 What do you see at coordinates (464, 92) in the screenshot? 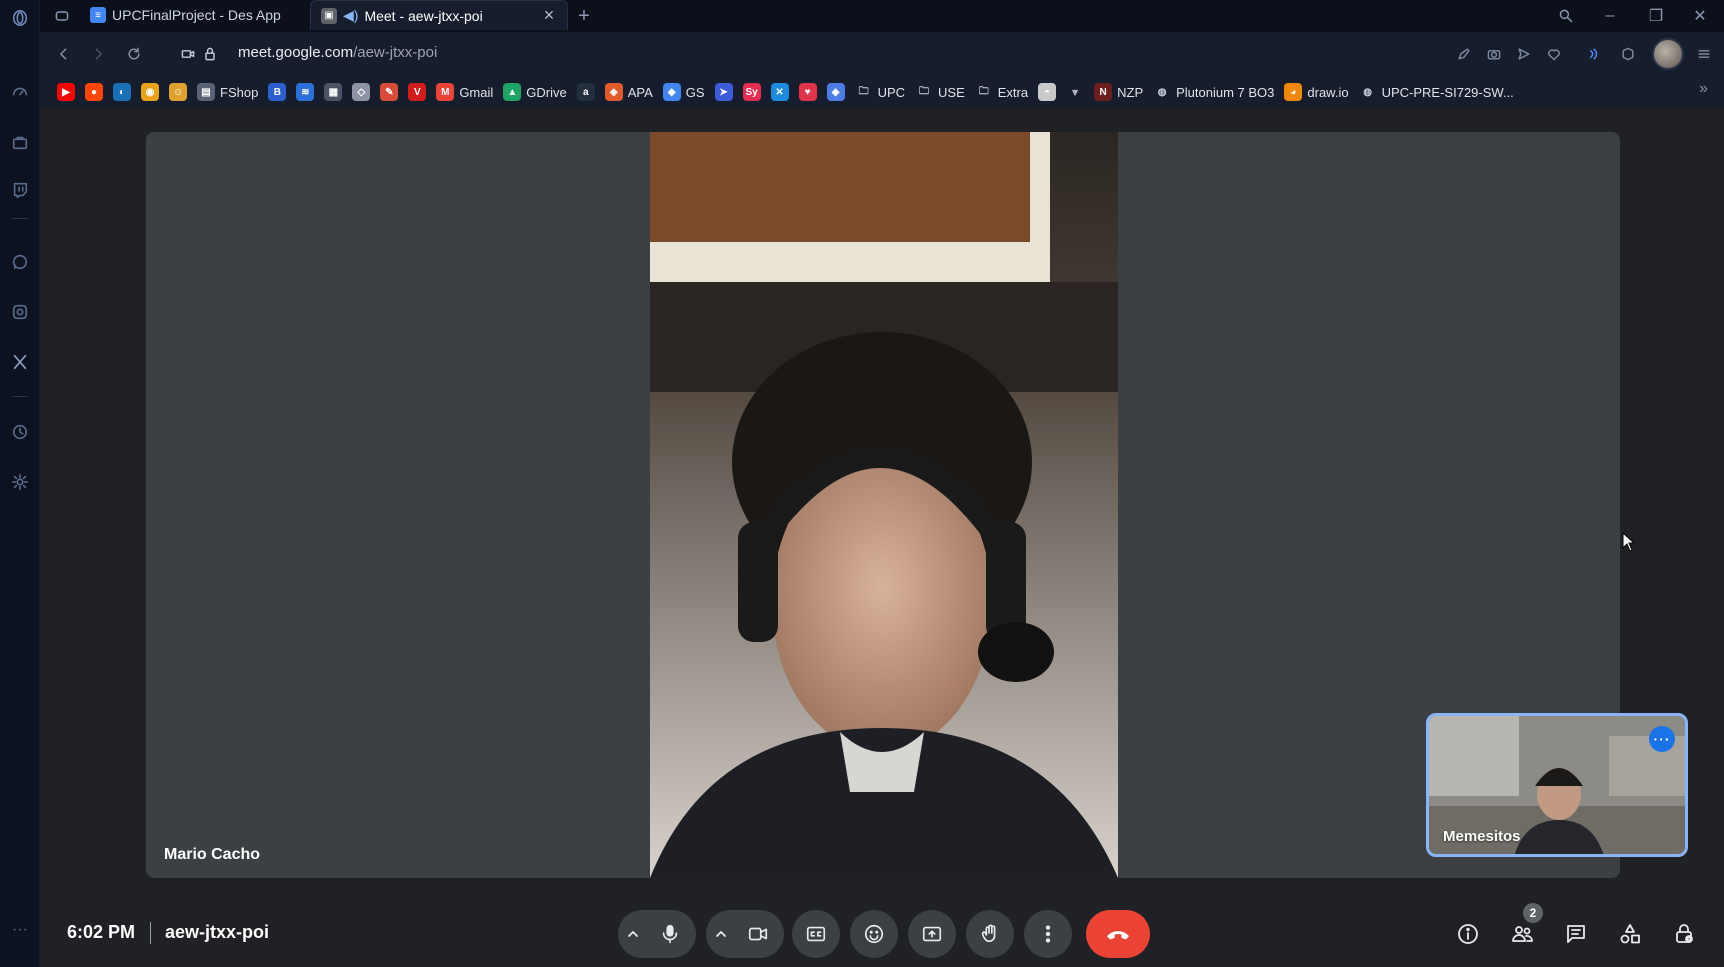
I see `bookmark-gmail: M Gmail` at bounding box center [464, 92].